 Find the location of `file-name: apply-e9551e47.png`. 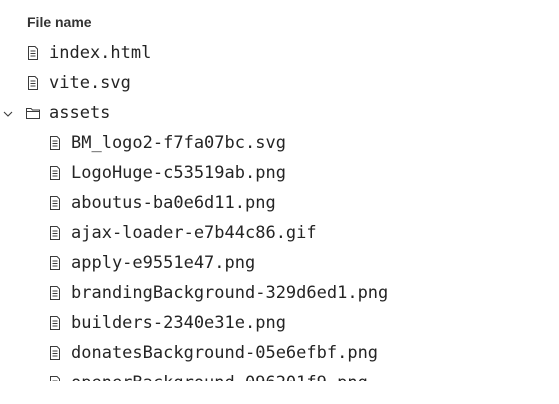

file-name: apply-e9551e47.png is located at coordinates (163, 263).